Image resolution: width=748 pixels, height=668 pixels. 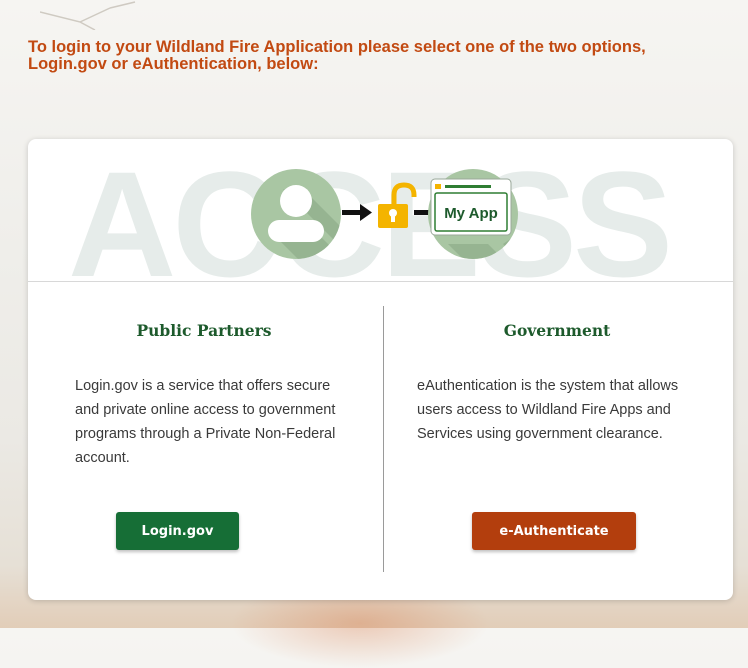 I want to click on app-window-icon: My App, so click(x=473, y=214).